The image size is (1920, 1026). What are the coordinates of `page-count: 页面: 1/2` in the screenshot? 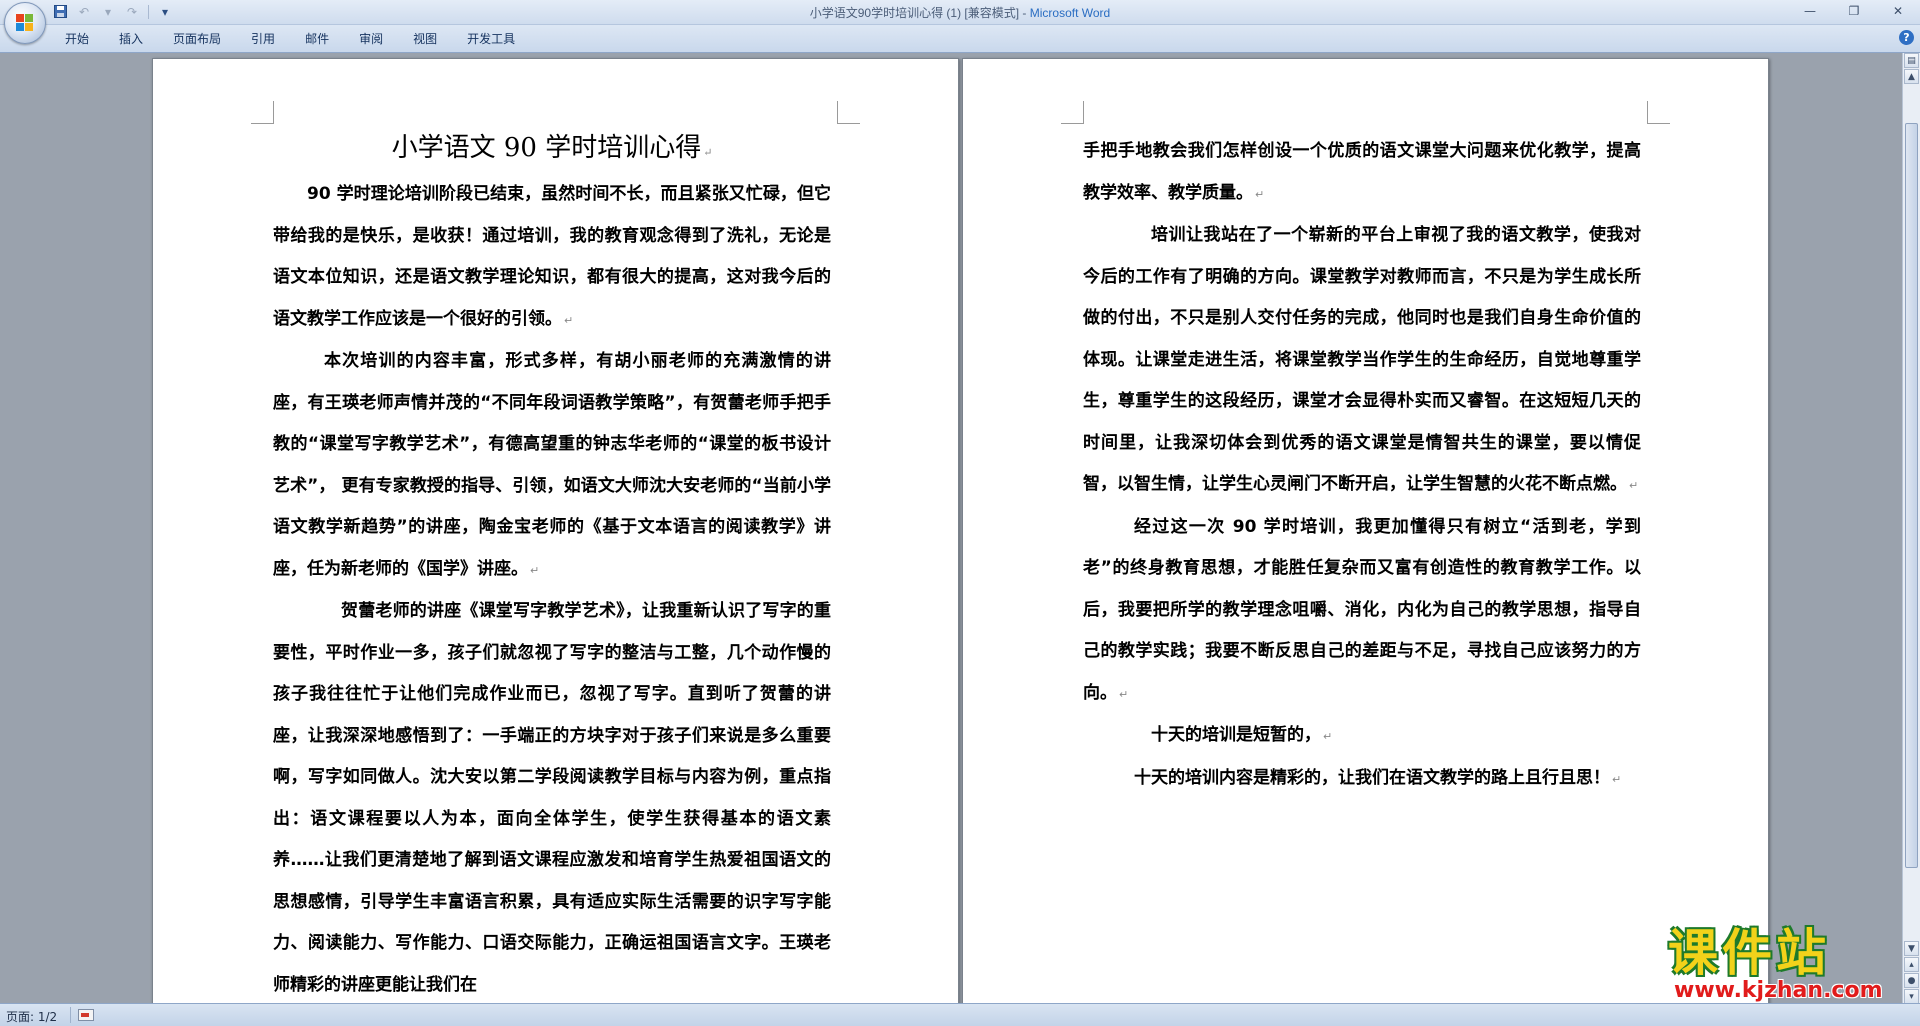 It's located at (31, 1016).